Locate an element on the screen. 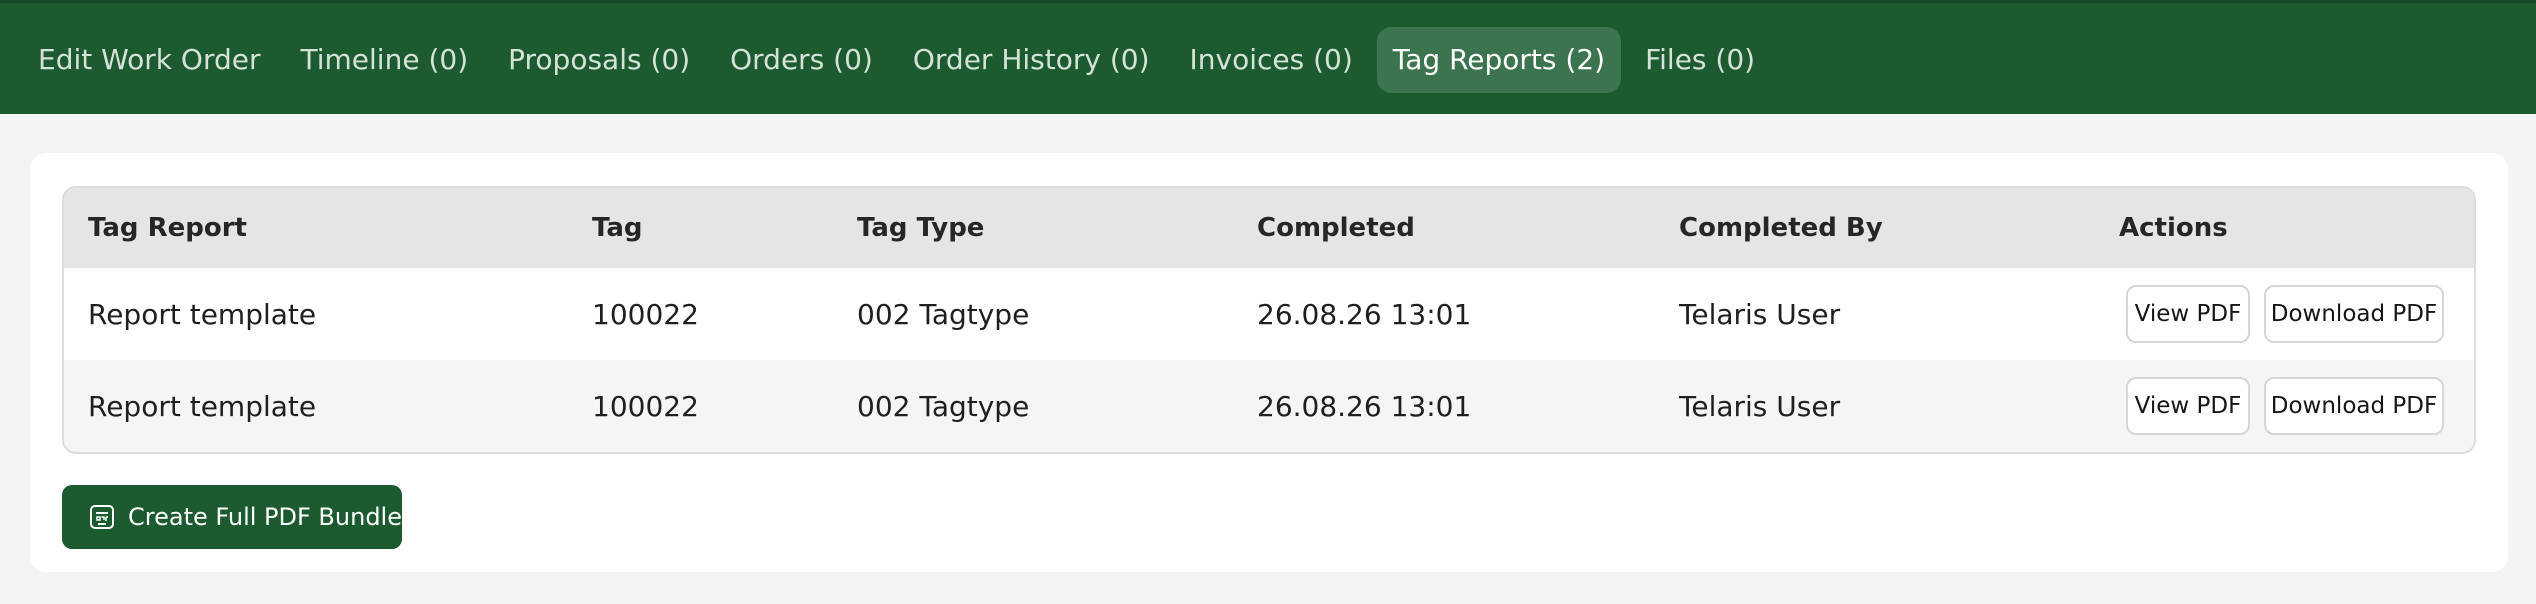 This screenshot has width=2536, height=604. header-actions: Actions is located at coordinates (2173, 228).